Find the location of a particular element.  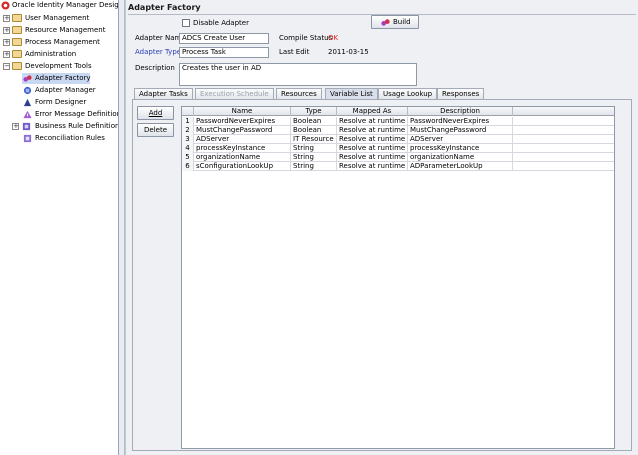

adapter-name-field: ADCS Create User is located at coordinates (224, 38).